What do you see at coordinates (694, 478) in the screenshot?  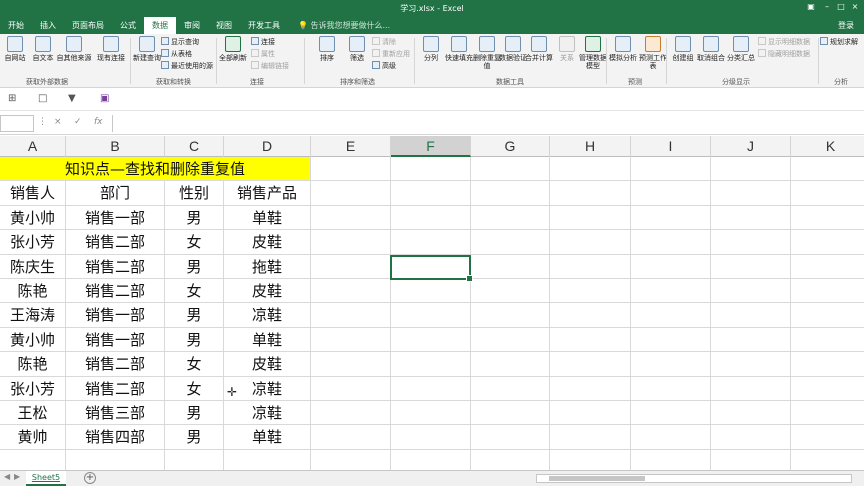 I see `horizontal-scrollbar` at bounding box center [694, 478].